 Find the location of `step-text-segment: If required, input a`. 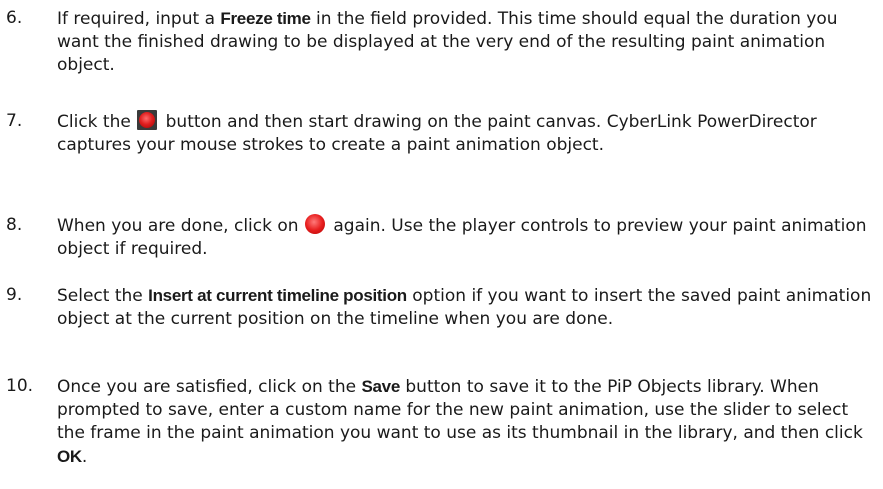

step-text-segment: If required, input a is located at coordinates (139, 19).